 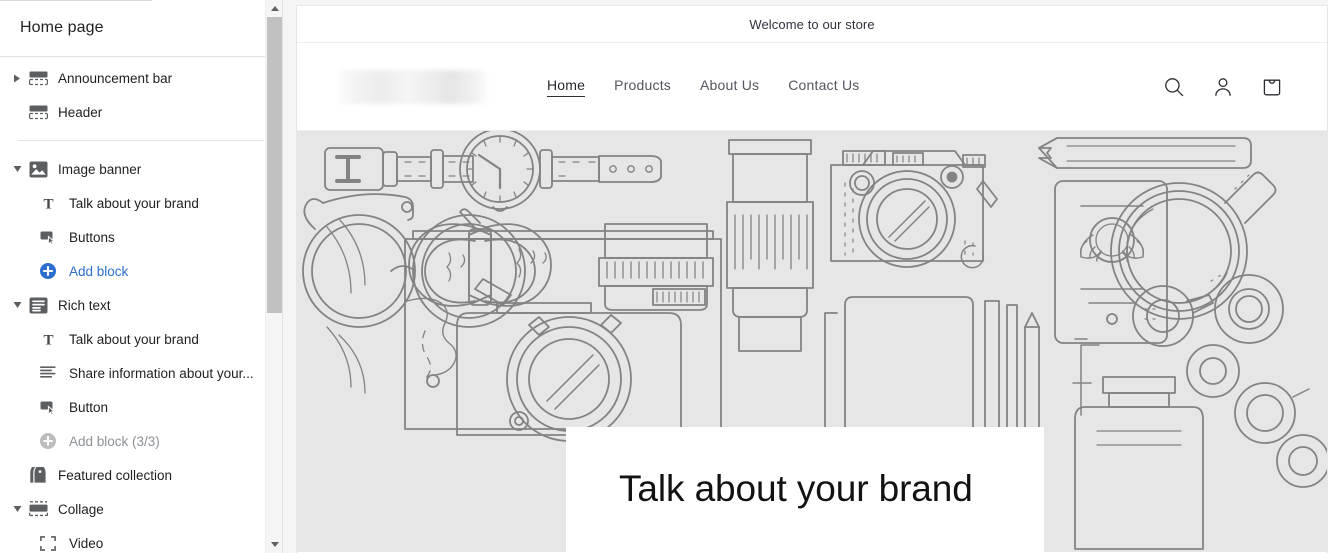 I want to click on sidebar-block-buttons: Buttons, so click(x=141, y=237).